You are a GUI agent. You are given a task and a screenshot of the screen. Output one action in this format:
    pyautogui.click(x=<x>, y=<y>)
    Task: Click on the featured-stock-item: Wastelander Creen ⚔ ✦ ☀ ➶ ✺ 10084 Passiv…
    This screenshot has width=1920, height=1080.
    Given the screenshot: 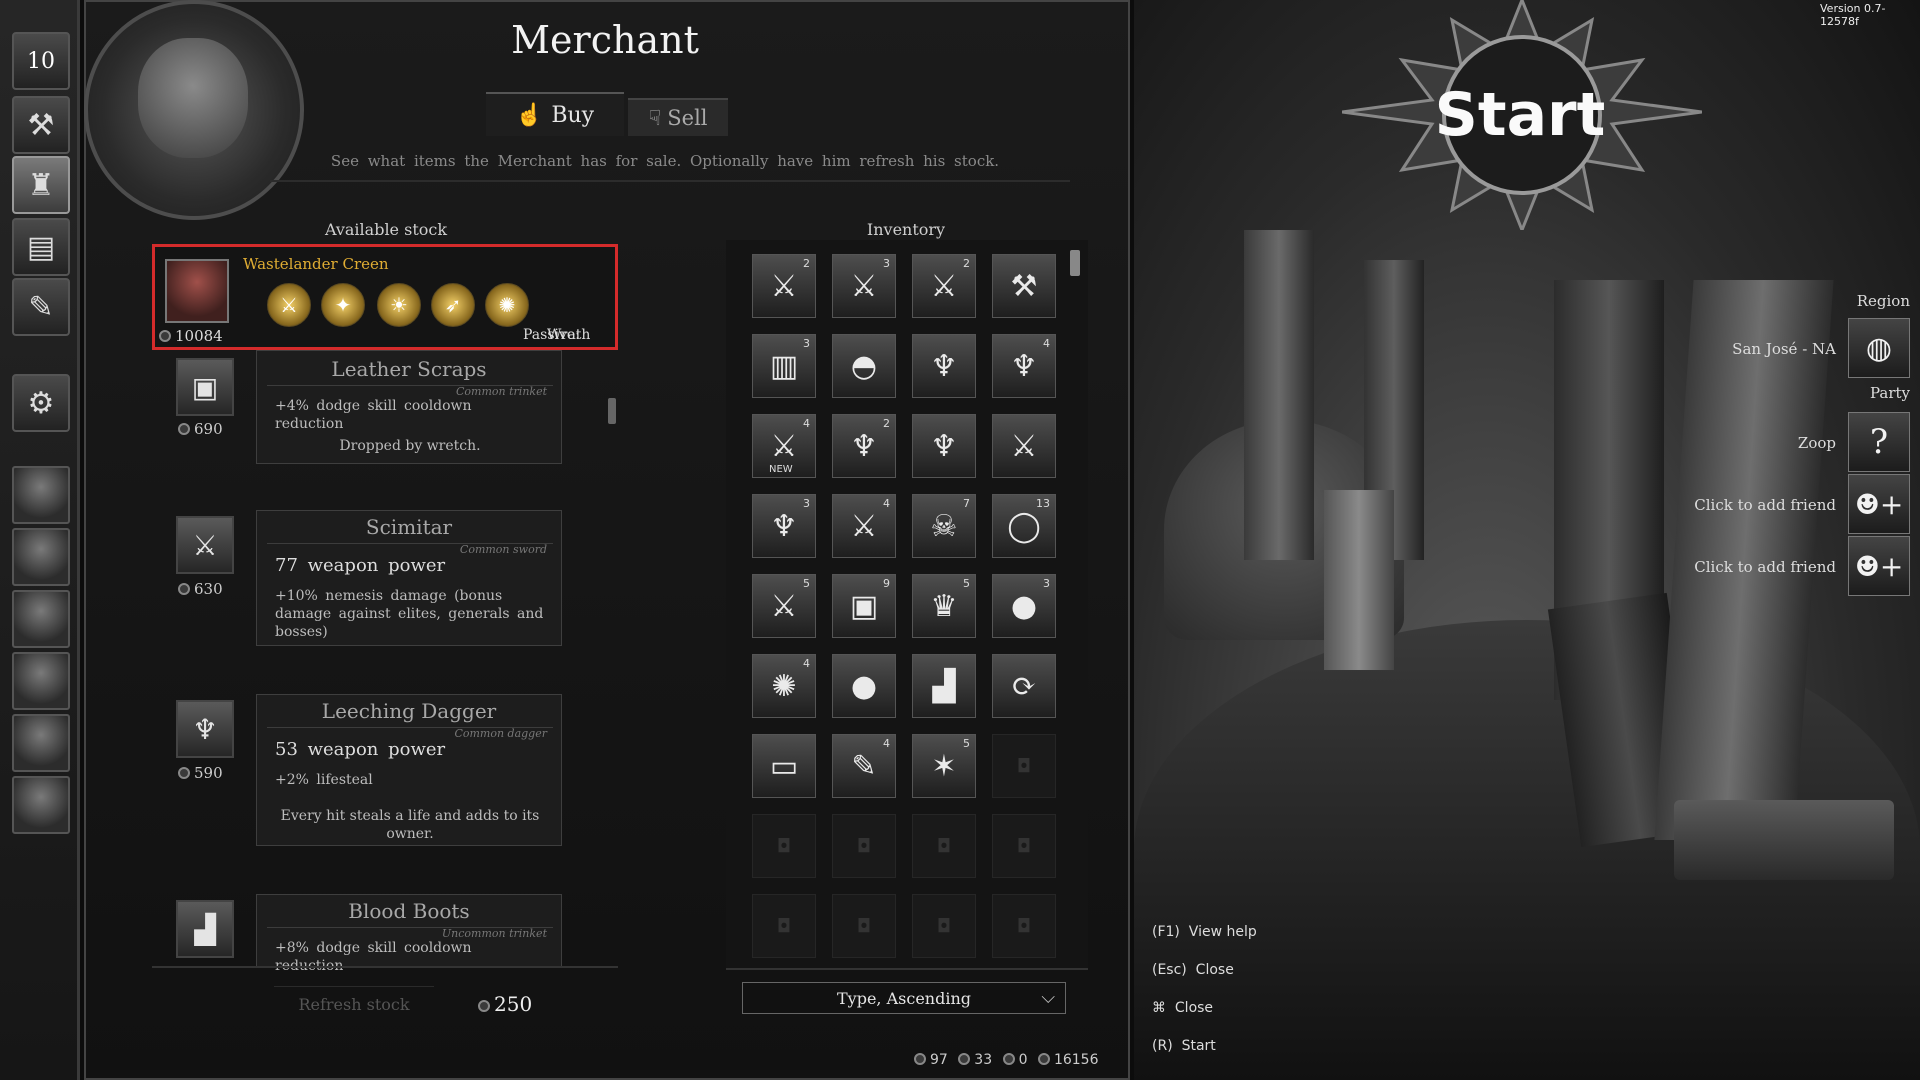 What is the action you would take?
    pyautogui.click(x=385, y=297)
    